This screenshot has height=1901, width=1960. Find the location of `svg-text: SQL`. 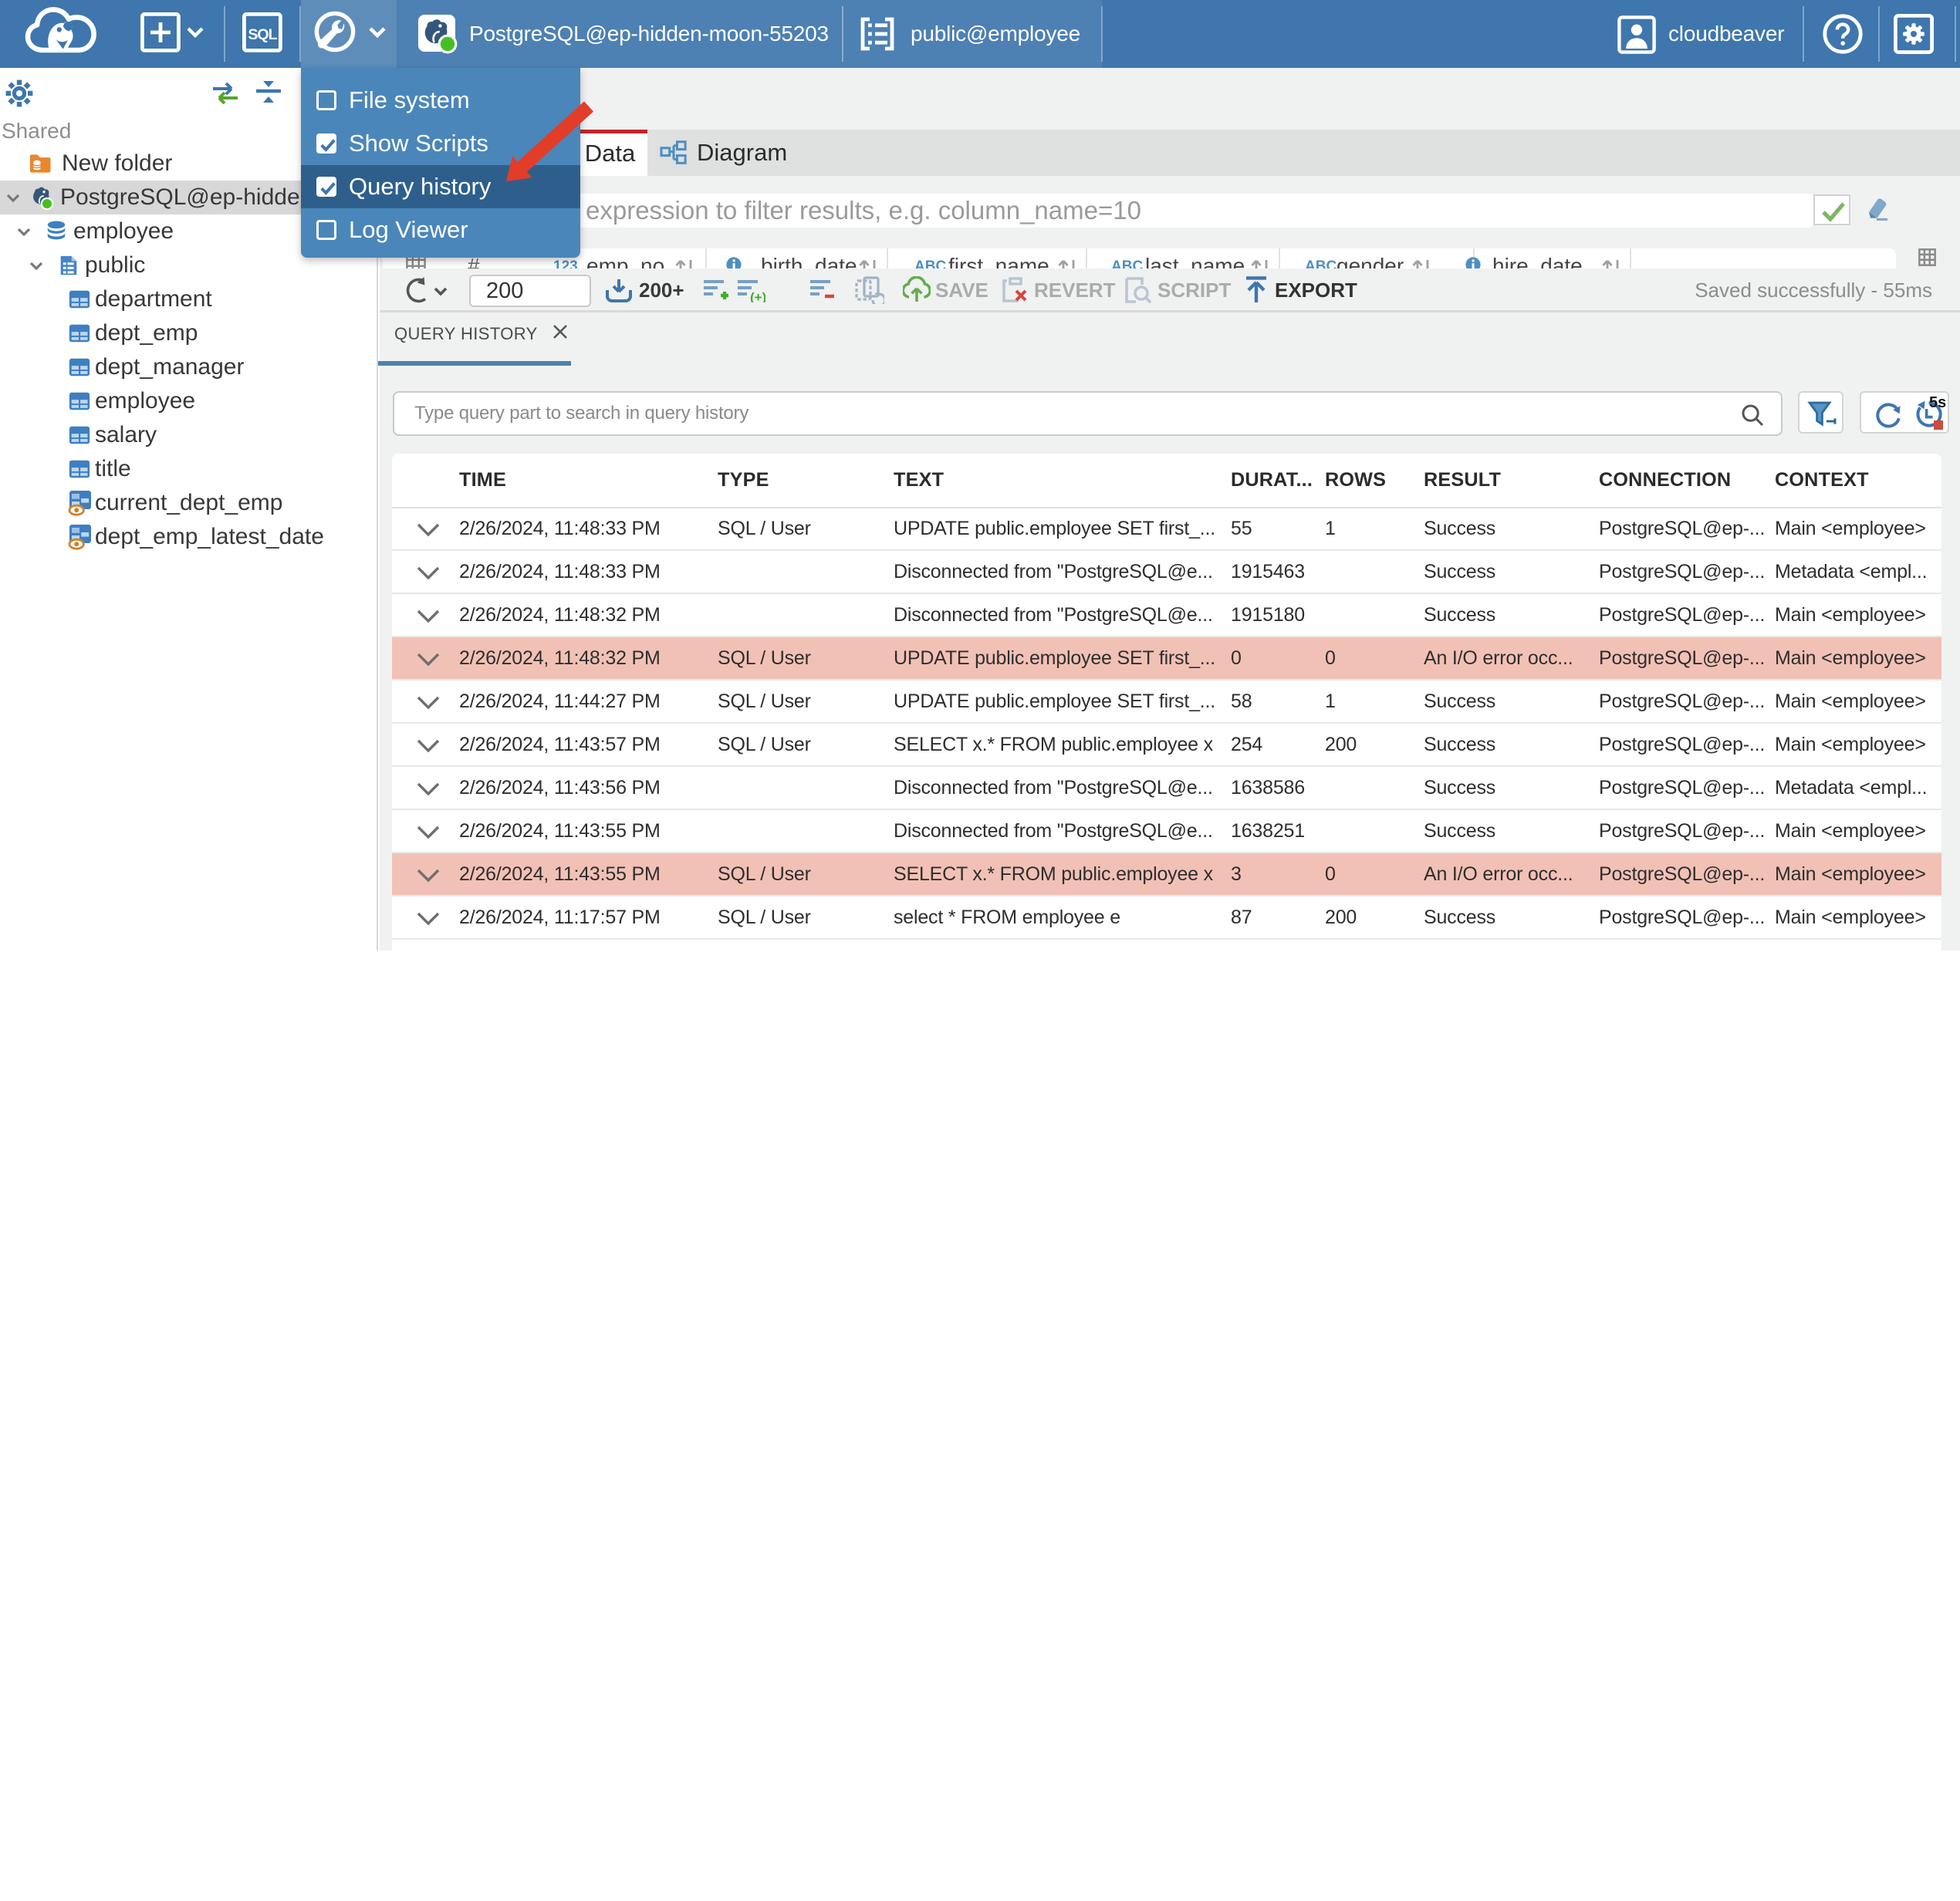

svg-text: SQL is located at coordinates (262, 34).